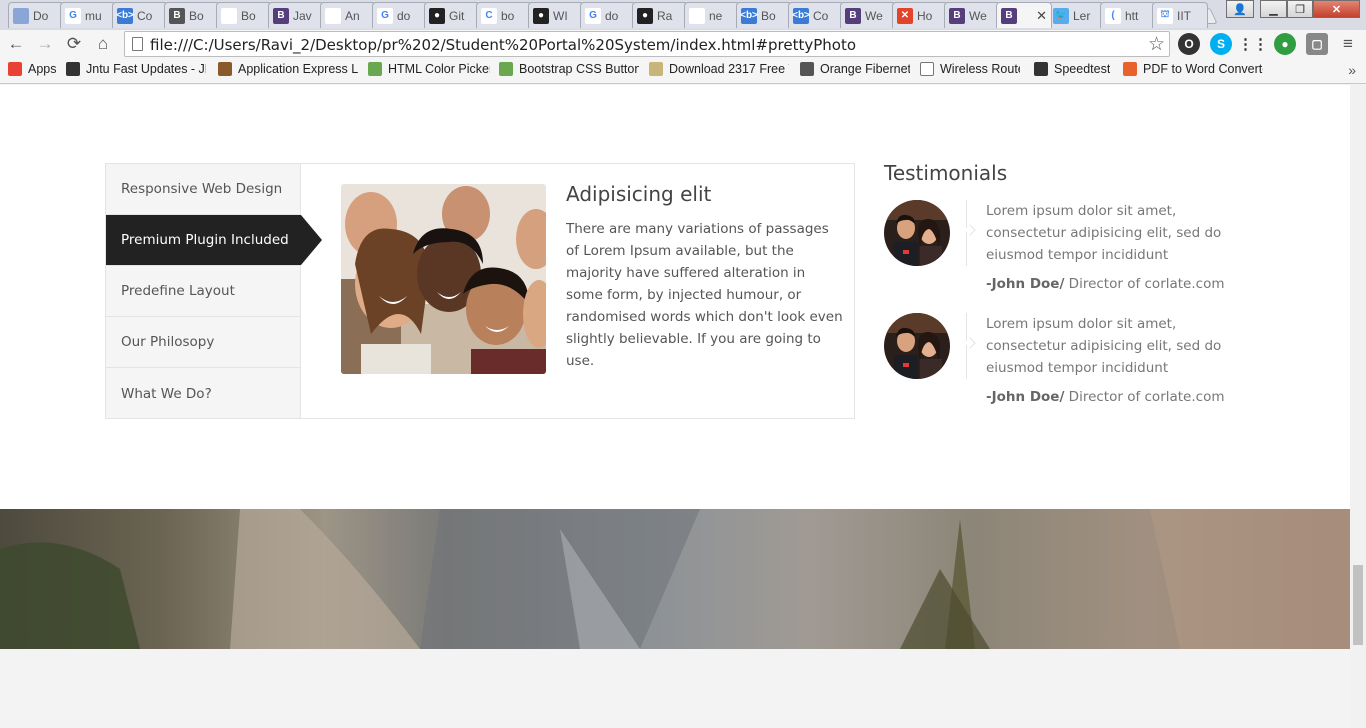 Image resolution: width=1366 pixels, height=728 pixels. I want to click on browser-tab: Gmu, so click(88, 15).